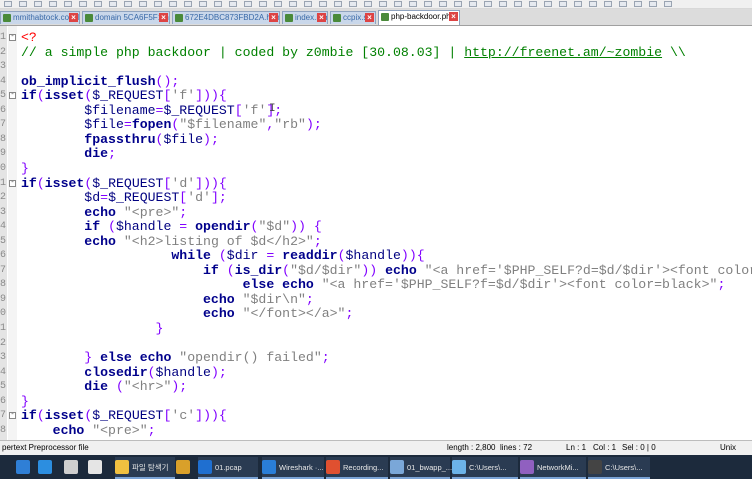 The height and width of the screenshot is (479, 752). Describe the element at coordinates (397, 467) in the screenshot. I see `notepad-icon` at that location.